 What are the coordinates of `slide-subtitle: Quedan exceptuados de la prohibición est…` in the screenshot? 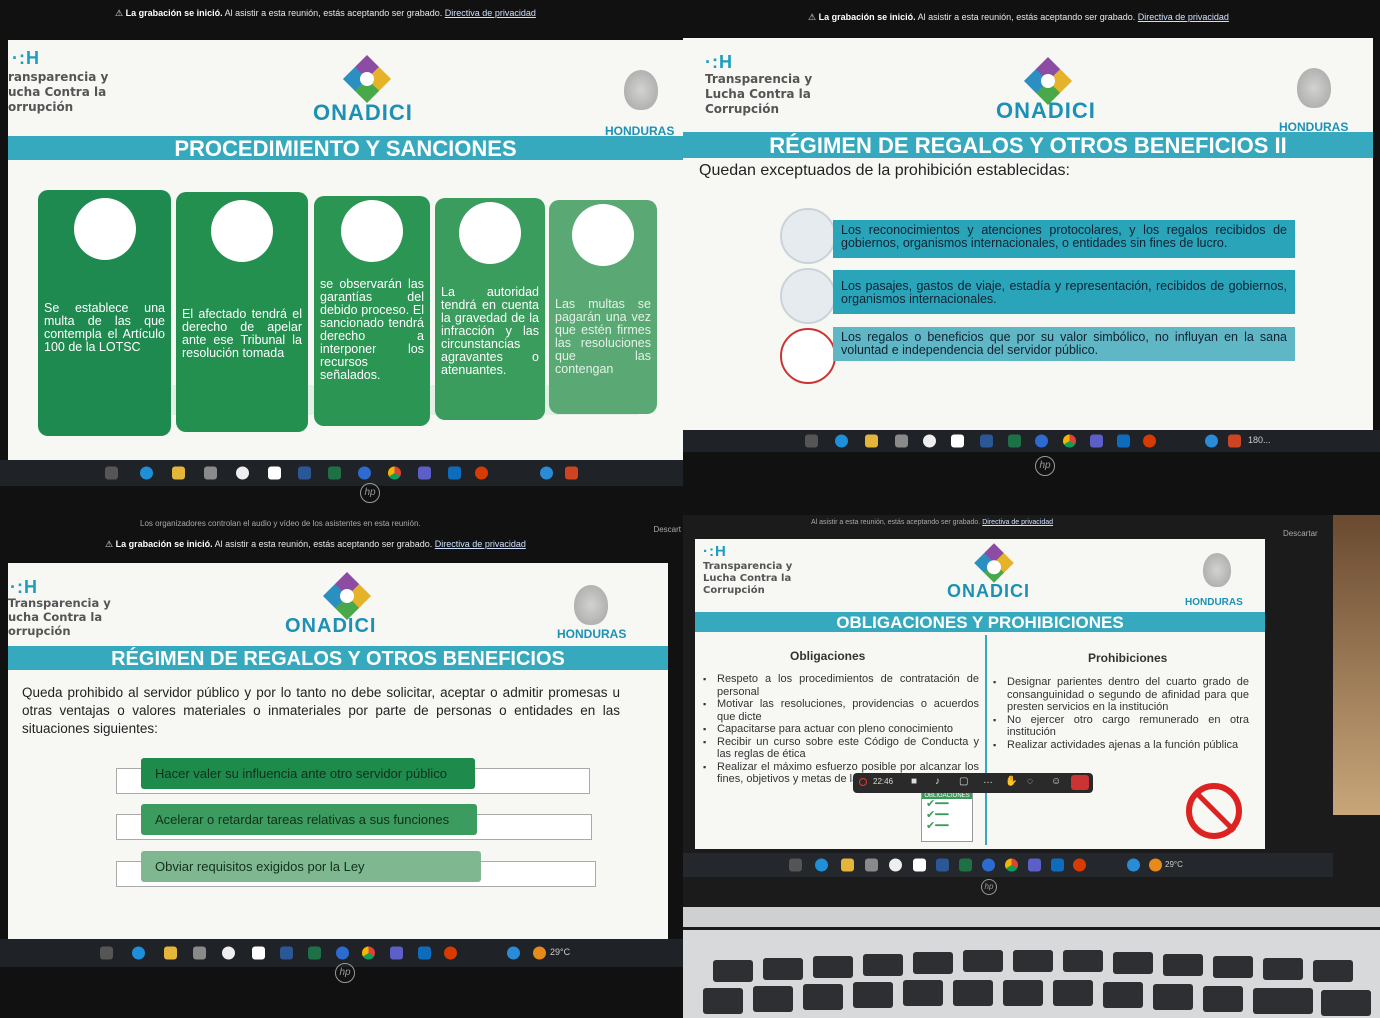 It's located at (884, 170).